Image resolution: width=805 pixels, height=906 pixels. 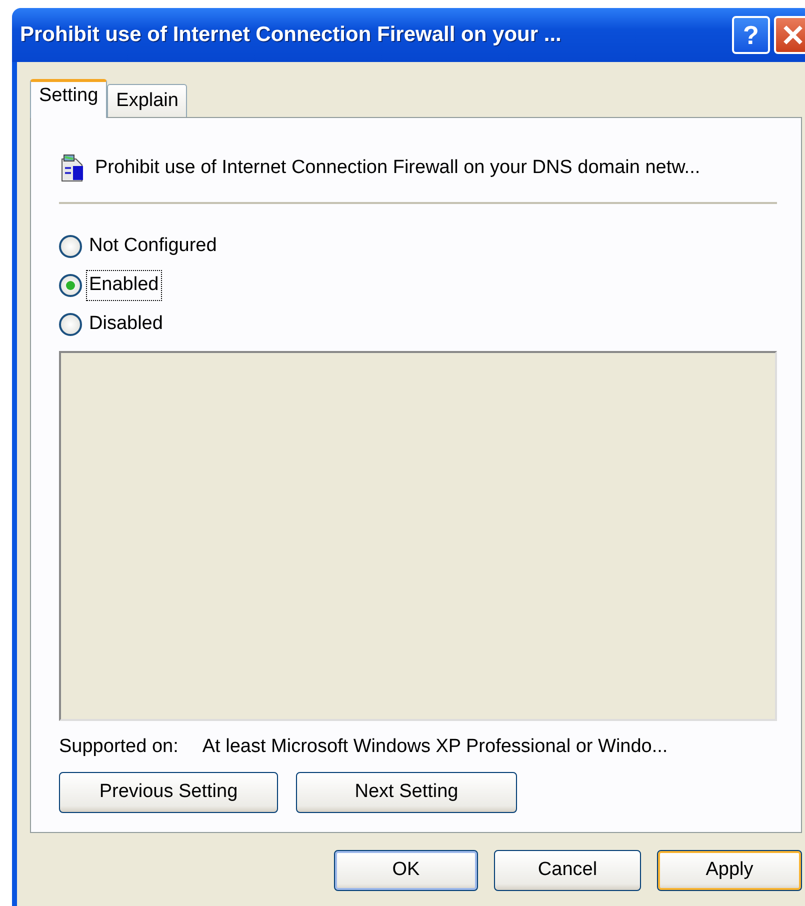 I want to click on radio-label: Disabled, so click(x=126, y=324).